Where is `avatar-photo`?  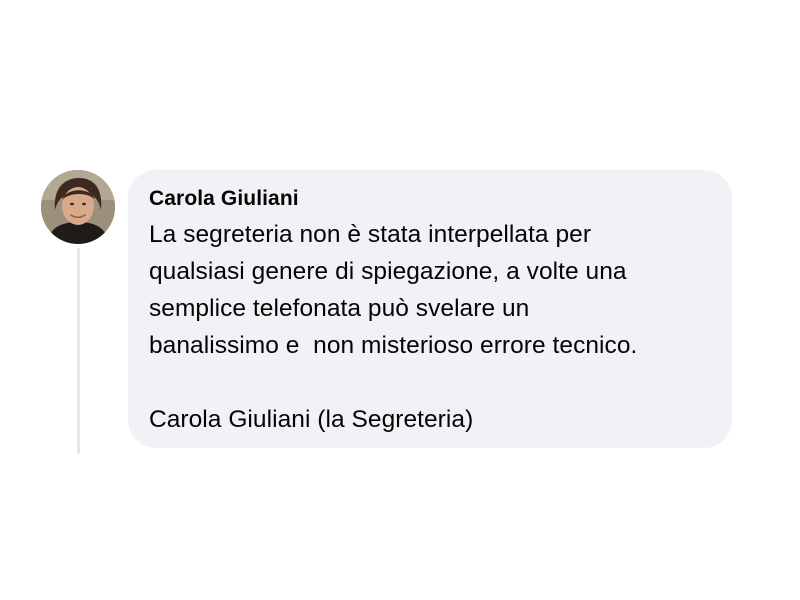 avatar-photo is located at coordinates (78, 207).